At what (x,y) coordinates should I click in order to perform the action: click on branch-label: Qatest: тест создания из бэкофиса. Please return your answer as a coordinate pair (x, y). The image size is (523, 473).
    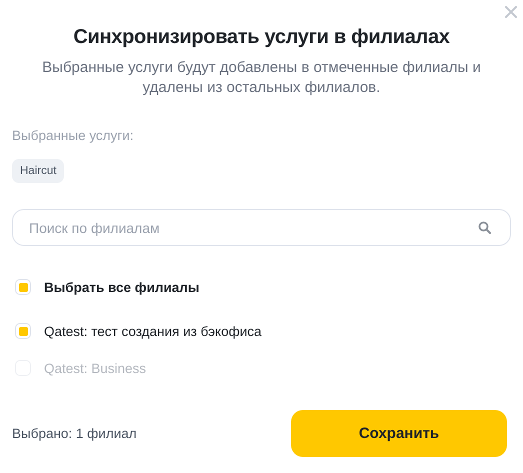
    Looking at the image, I should click on (153, 331).